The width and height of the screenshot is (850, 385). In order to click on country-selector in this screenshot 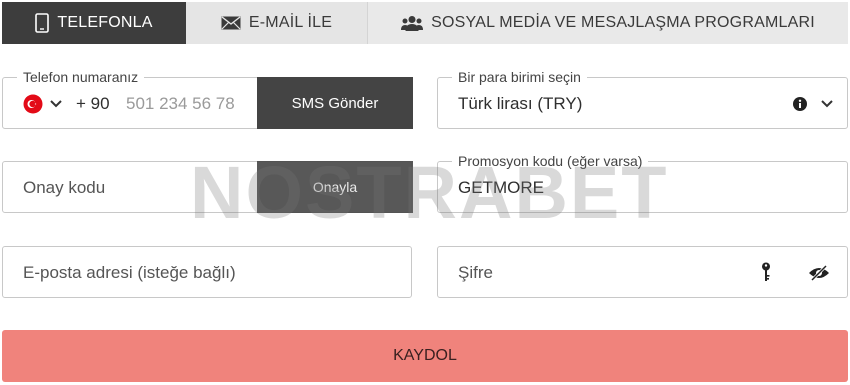, I will do `click(43, 104)`.